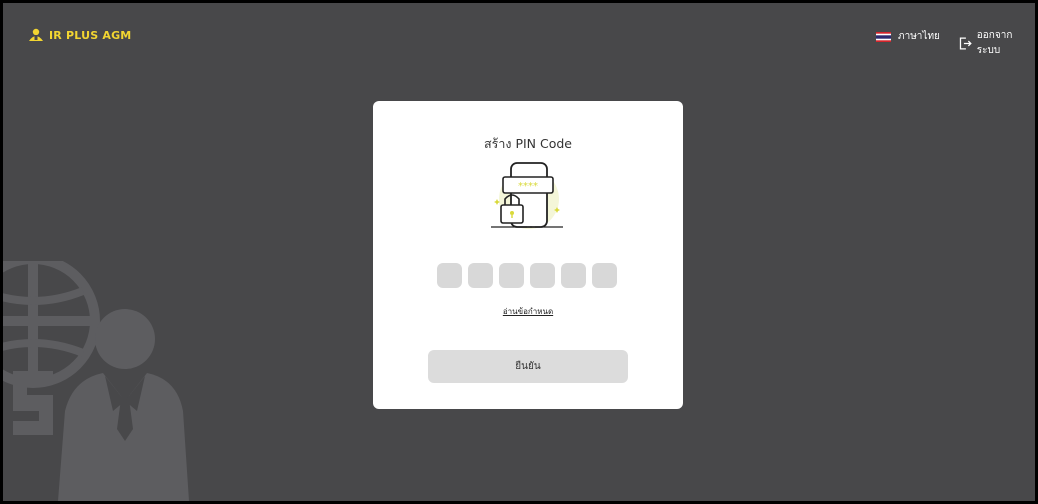  Describe the element at coordinates (919, 36) in the screenshot. I see `language-label: ภาษาไทย` at that location.